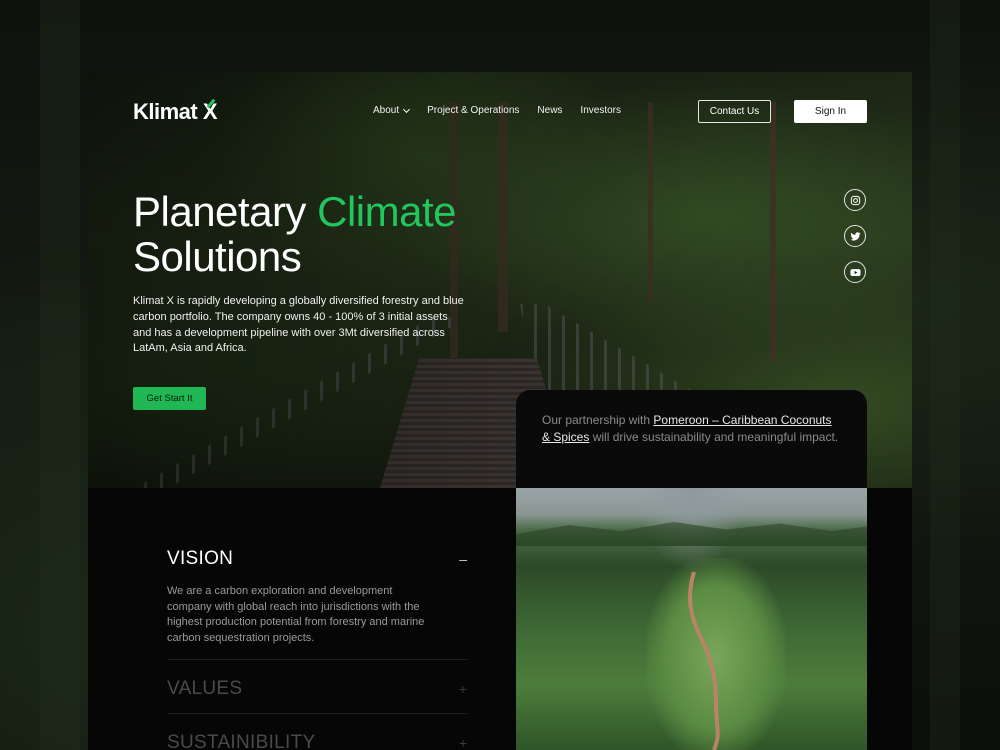 This screenshot has height=750, width=1000. What do you see at coordinates (830, 111) in the screenshot?
I see `sign-in-button: Sign In` at bounding box center [830, 111].